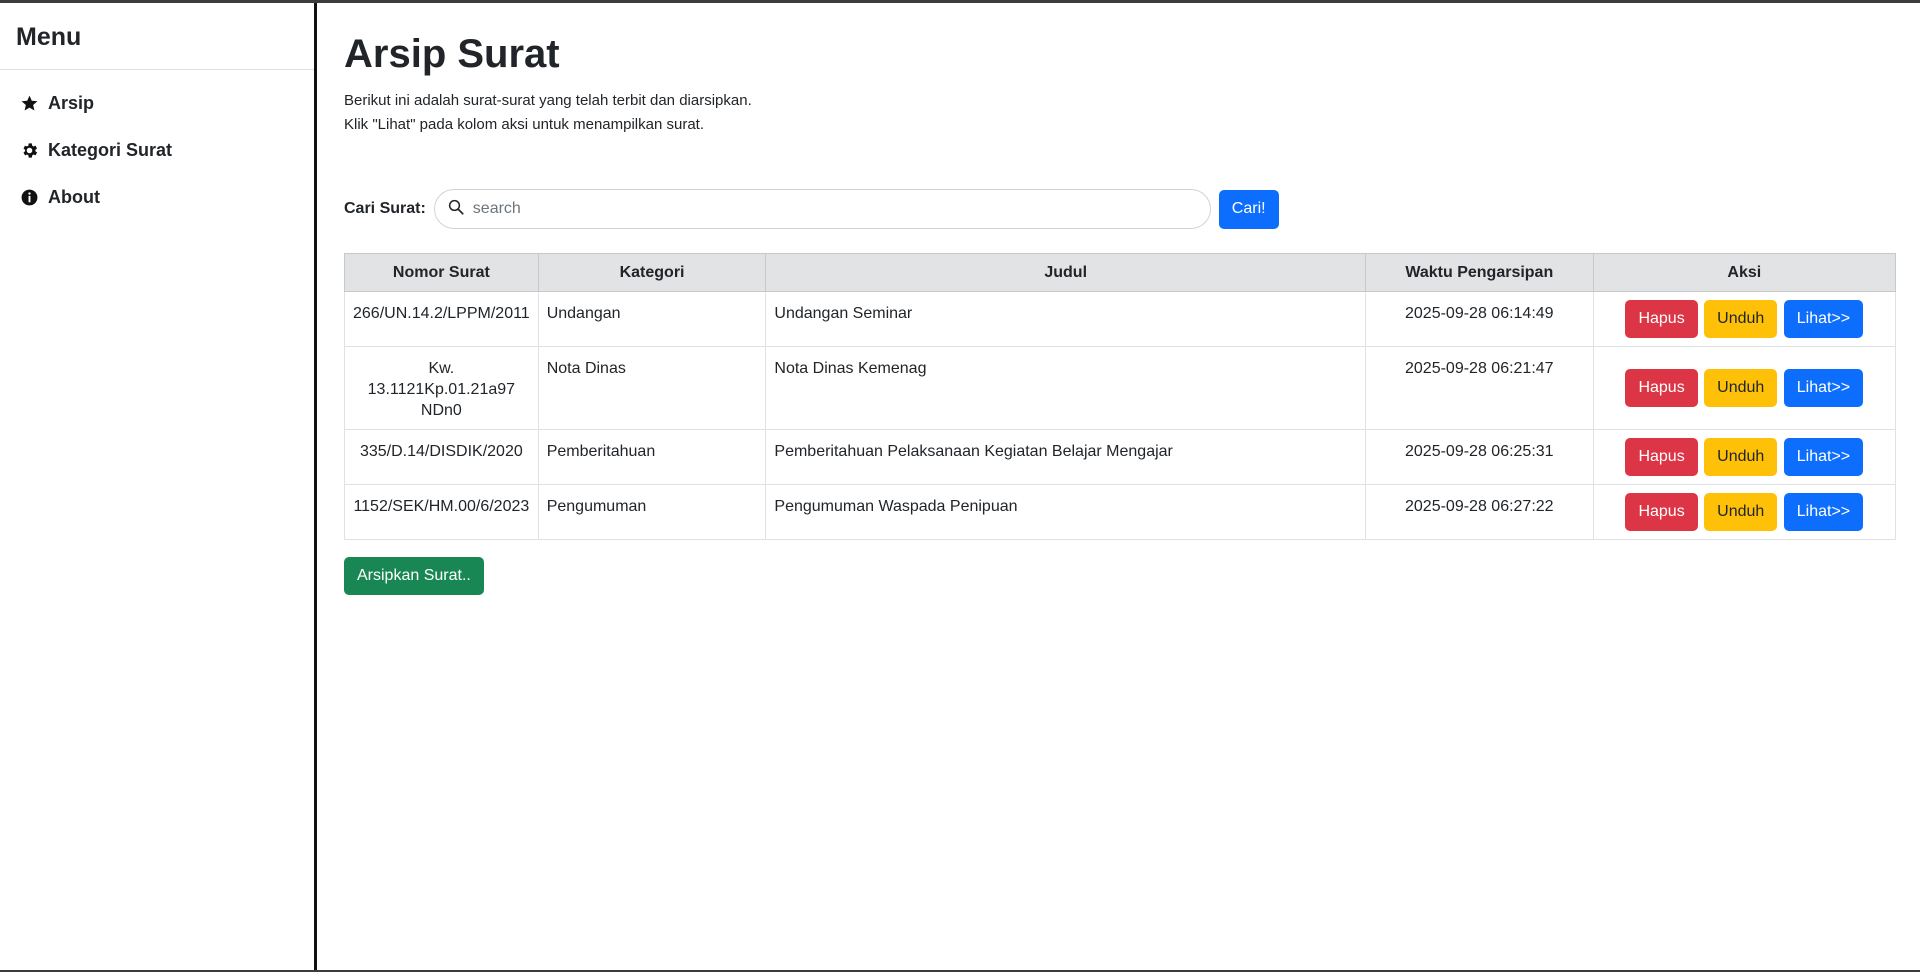 Image resolution: width=1920 pixels, height=972 pixels. What do you see at coordinates (452, 54) in the screenshot?
I see `page-title: Arsip Surat` at bounding box center [452, 54].